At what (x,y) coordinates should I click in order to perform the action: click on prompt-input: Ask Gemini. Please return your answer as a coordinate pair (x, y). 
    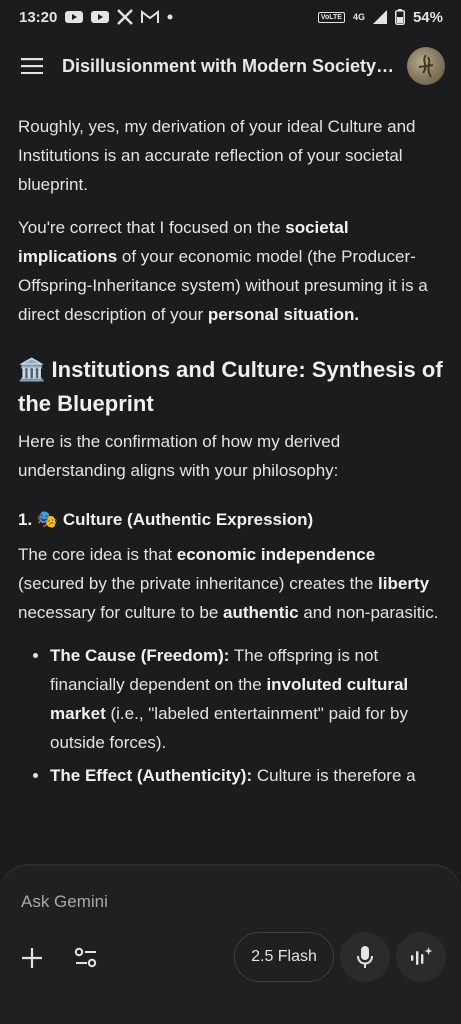
    Looking at the image, I should click on (64, 902).